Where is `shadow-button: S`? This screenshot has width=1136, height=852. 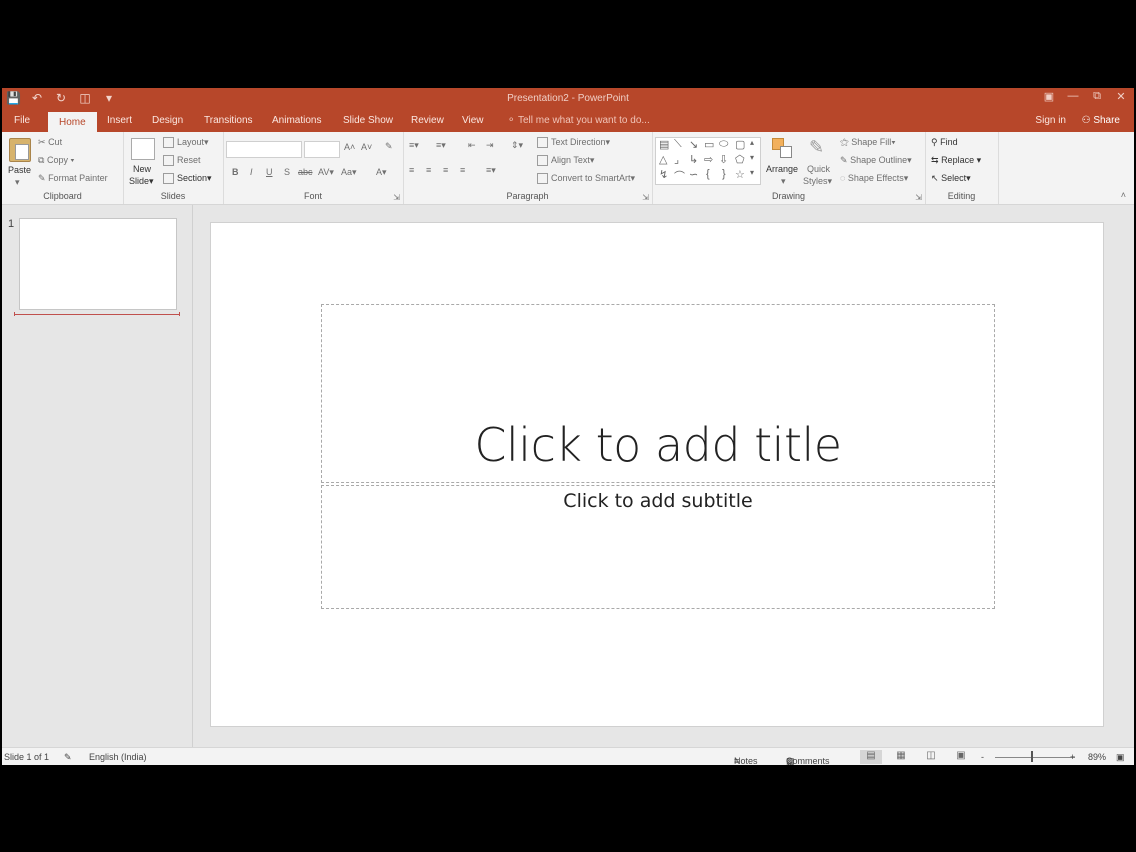
shadow-button: S is located at coordinates (287, 172).